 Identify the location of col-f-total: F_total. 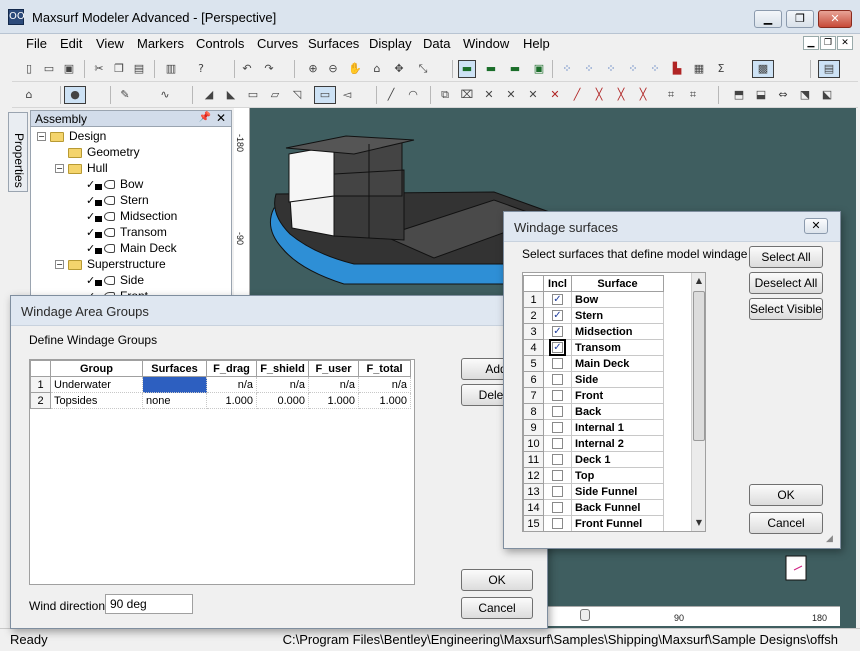
(384, 368).